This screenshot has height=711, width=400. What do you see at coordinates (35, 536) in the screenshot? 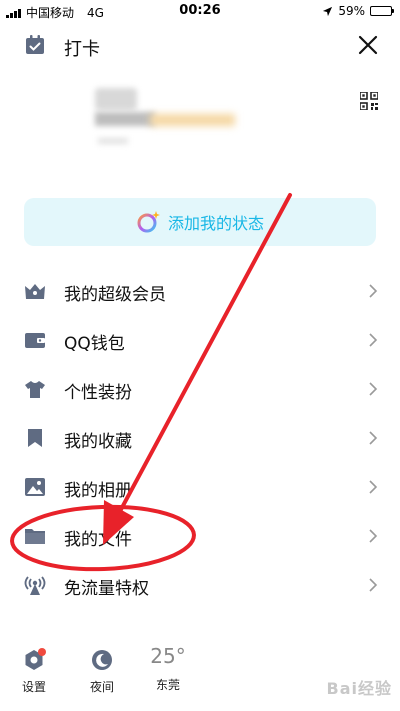
I see `folder-icon` at bounding box center [35, 536].